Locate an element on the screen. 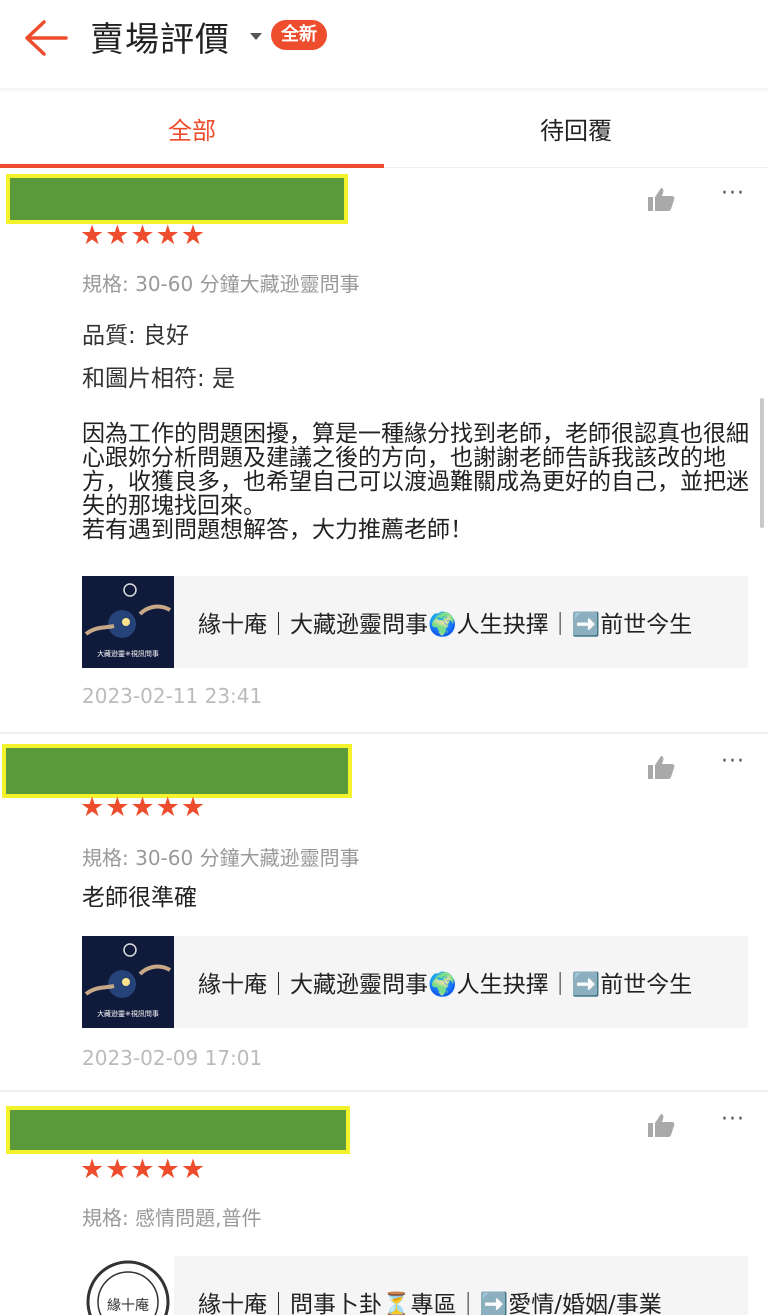  review-attribute-quality: 品質: 良好 is located at coordinates (136, 336).